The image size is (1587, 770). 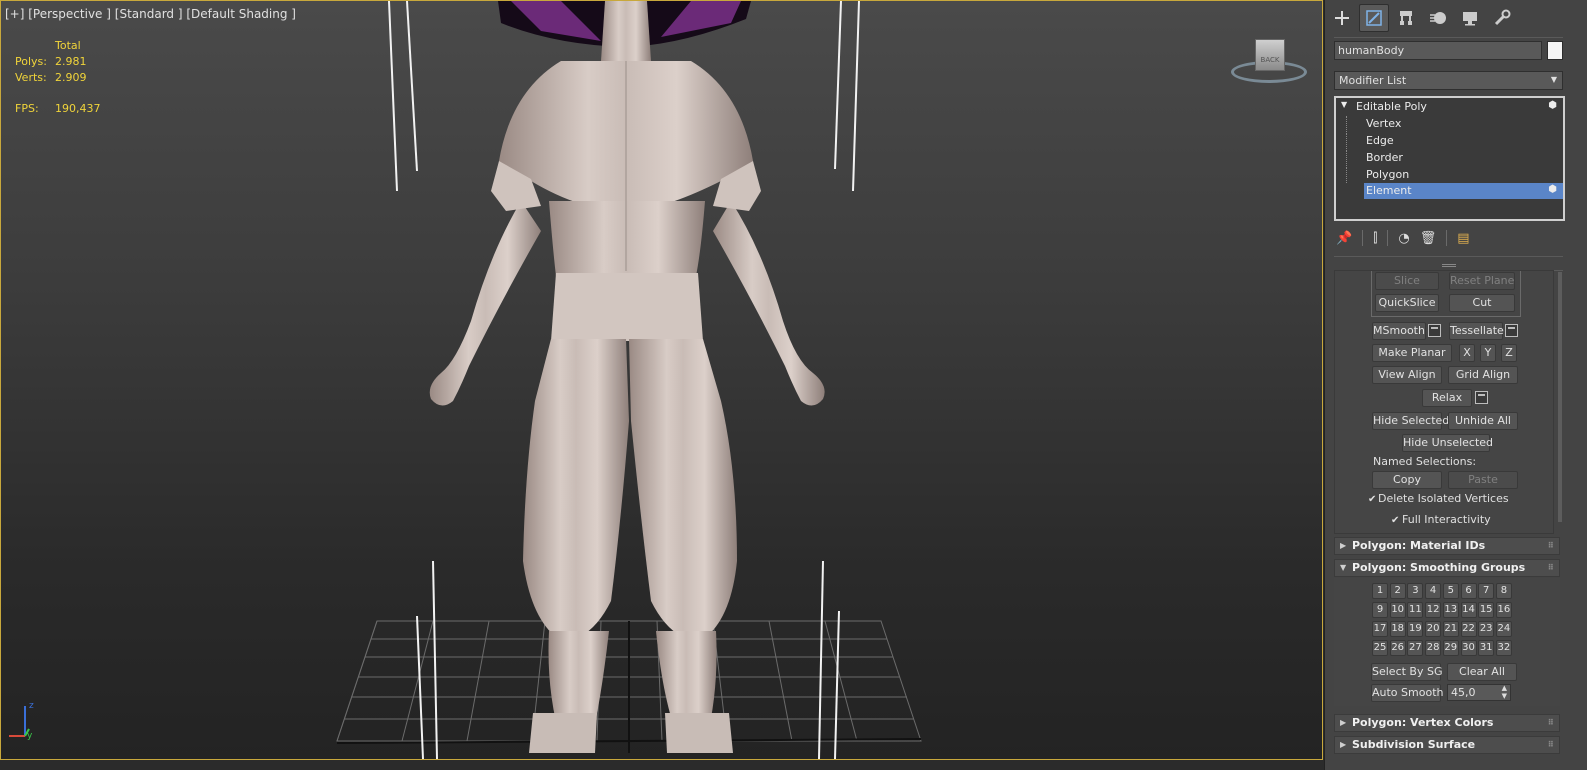 I want to click on smoothing-group-button: 18, so click(x=1397, y=629).